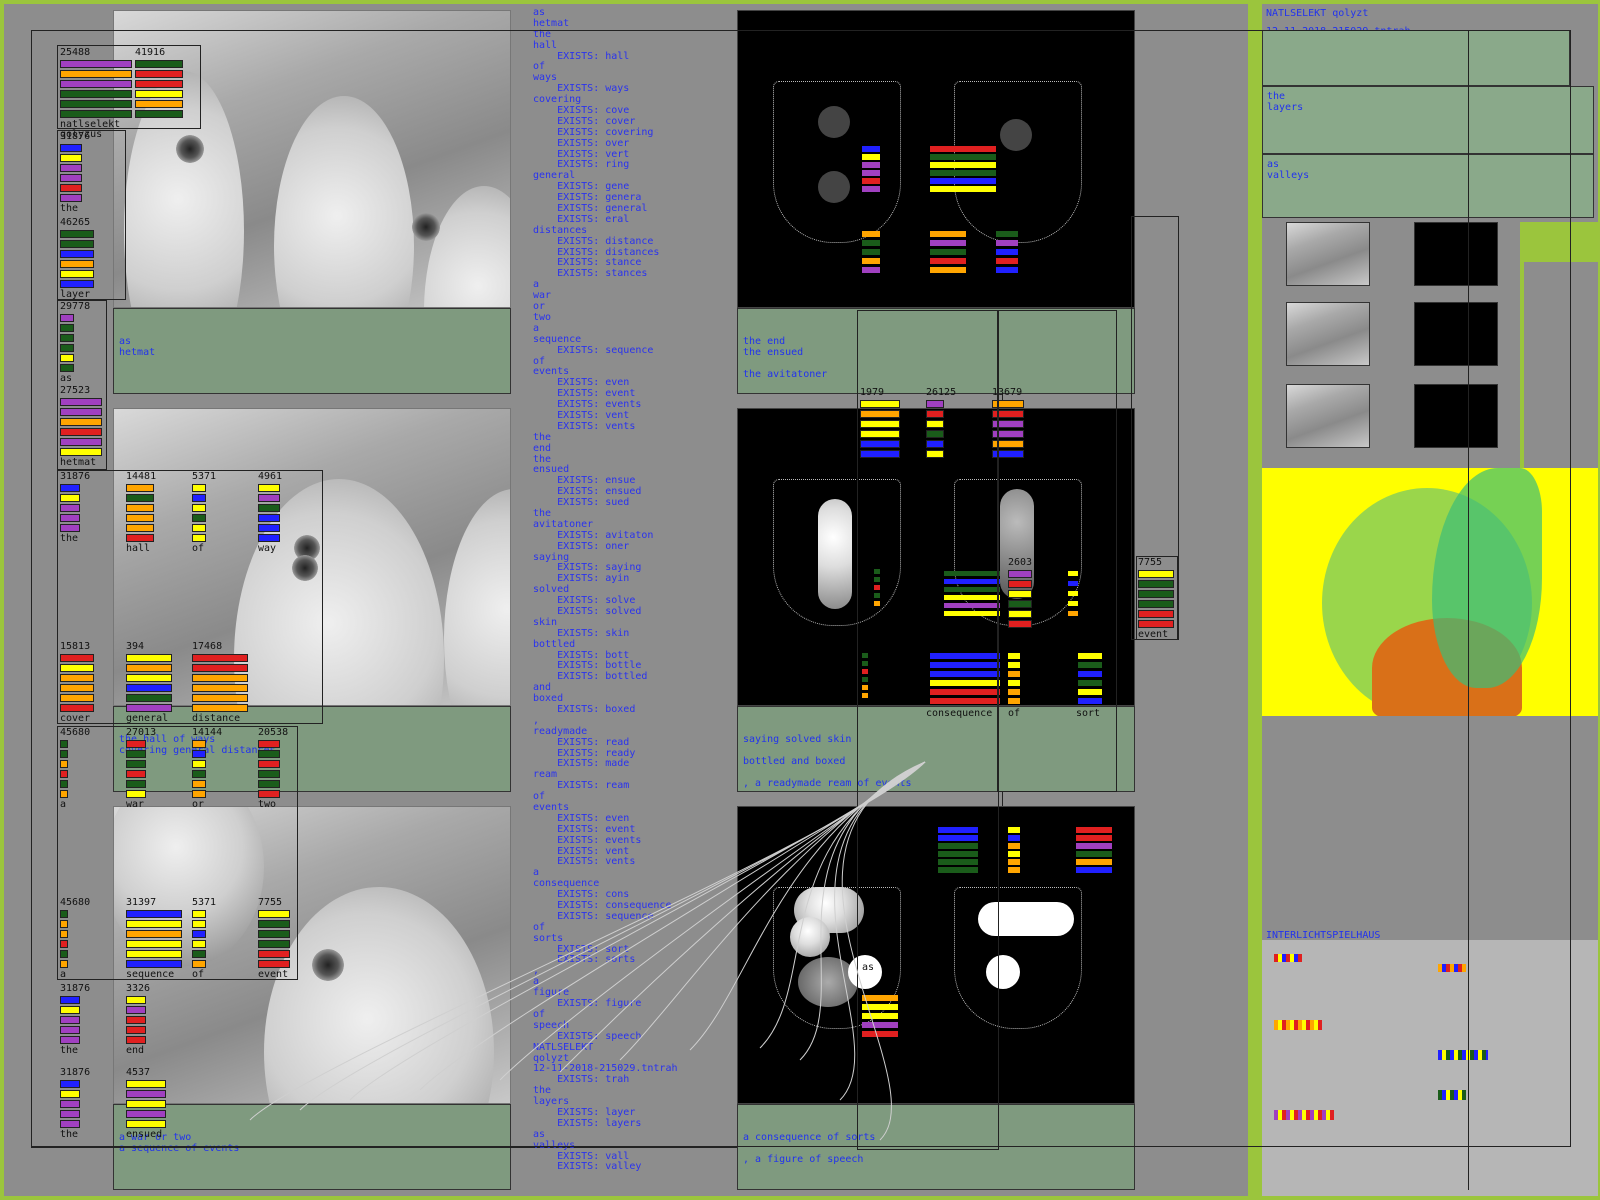  What do you see at coordinates (1570, 588) in the screenshot?
I see `frame-line-right` at bounding box center [1570, 588].